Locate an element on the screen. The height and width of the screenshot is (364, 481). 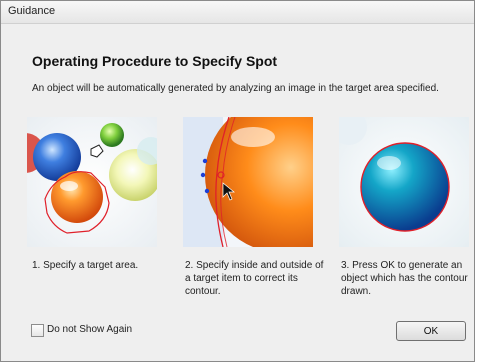
page-title: Operating Procedure to Specify Spot is located at coordinates (155, 61).